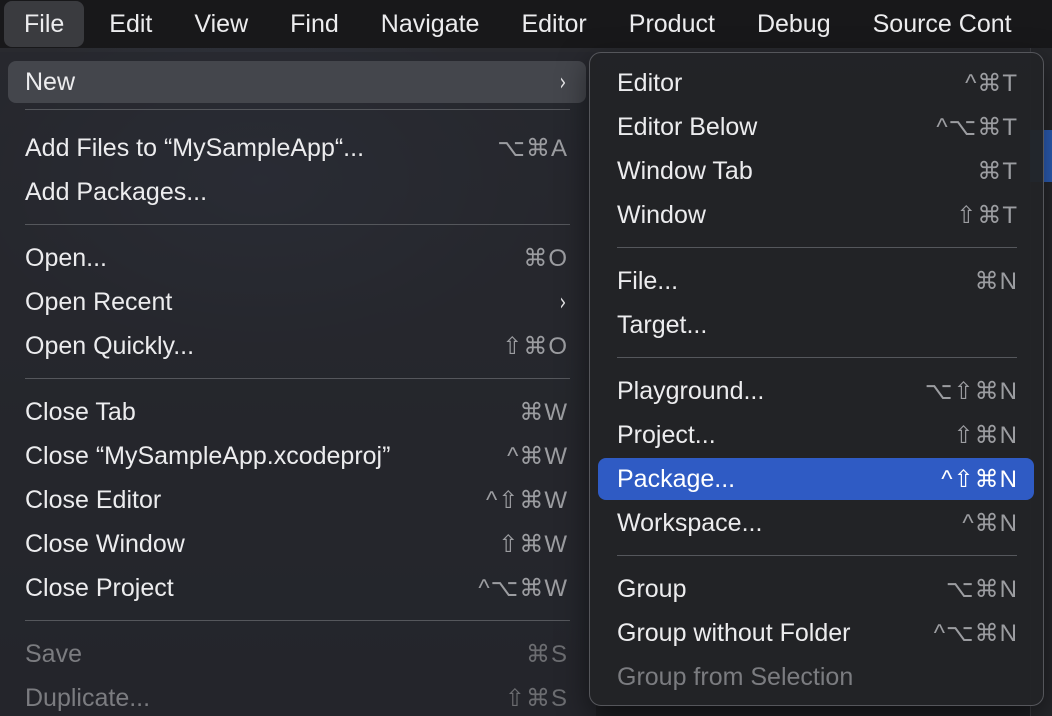 Image resolution: width=1052 pixels, height=716 pixels. What do you see at coordinates (816, 523) in the screenshot?
I see `new-submenu-item-workspace: Workspace... ^⌘N` at bounding box center [816, 523].